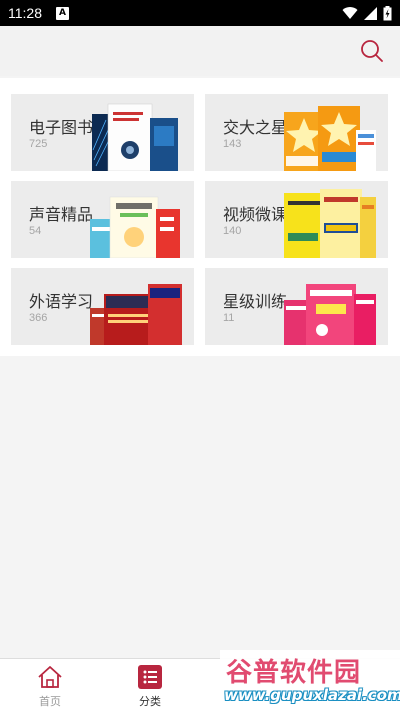 The image size is (400, 712). Describe the element at coordinates (370, 13) in the screenshot. I see `signal-icon` at that location.